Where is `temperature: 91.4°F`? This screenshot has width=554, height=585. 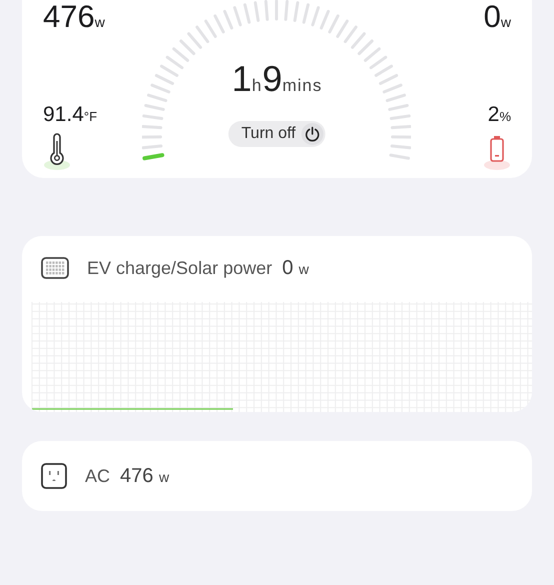
temperature: 91.4°F is located at coordinates (70, 115).